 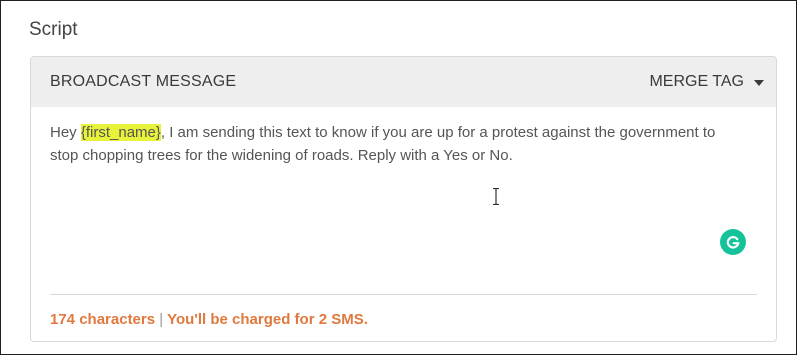 What do you see at coordinates (120, 132) in the screenshot?
I see `merge-field-first-name: {first_name}` at bounding box center [120, 132].